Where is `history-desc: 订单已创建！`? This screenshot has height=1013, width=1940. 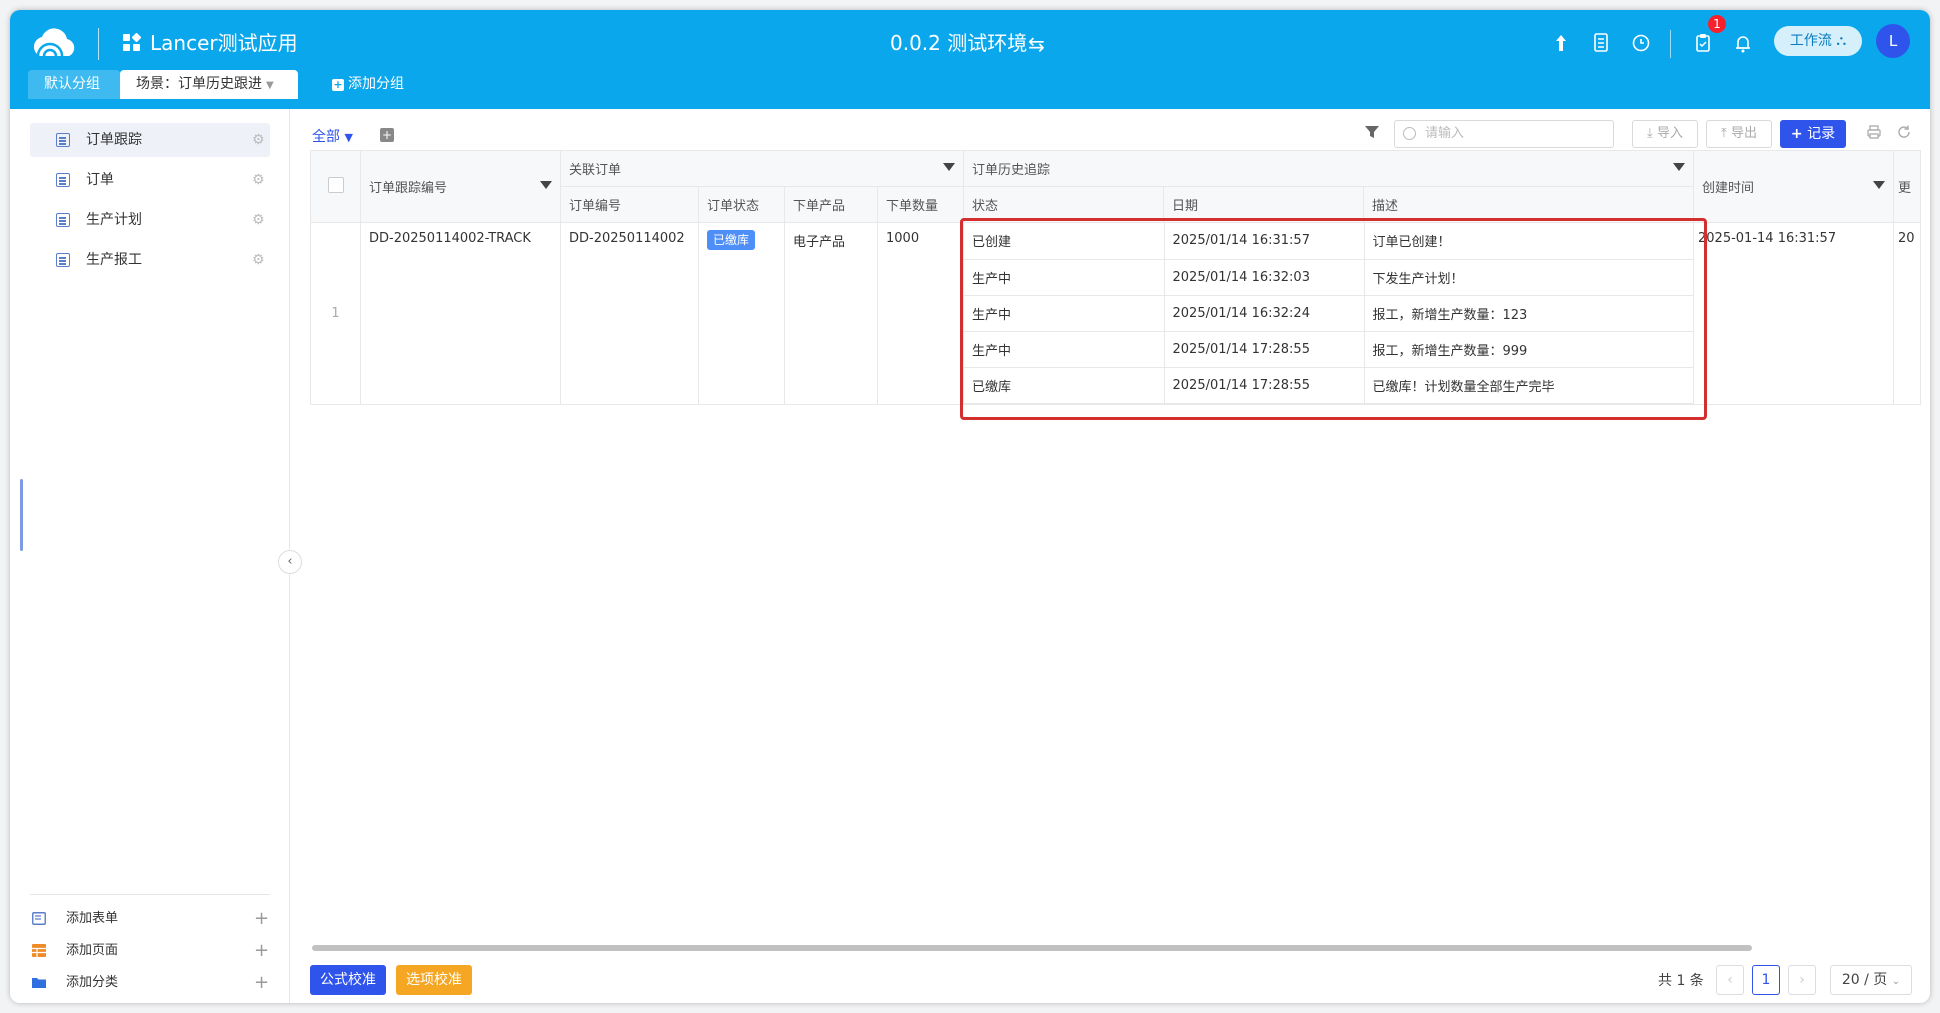 history-desc: 订单已创建！ is located at coordinates (1528, 241).